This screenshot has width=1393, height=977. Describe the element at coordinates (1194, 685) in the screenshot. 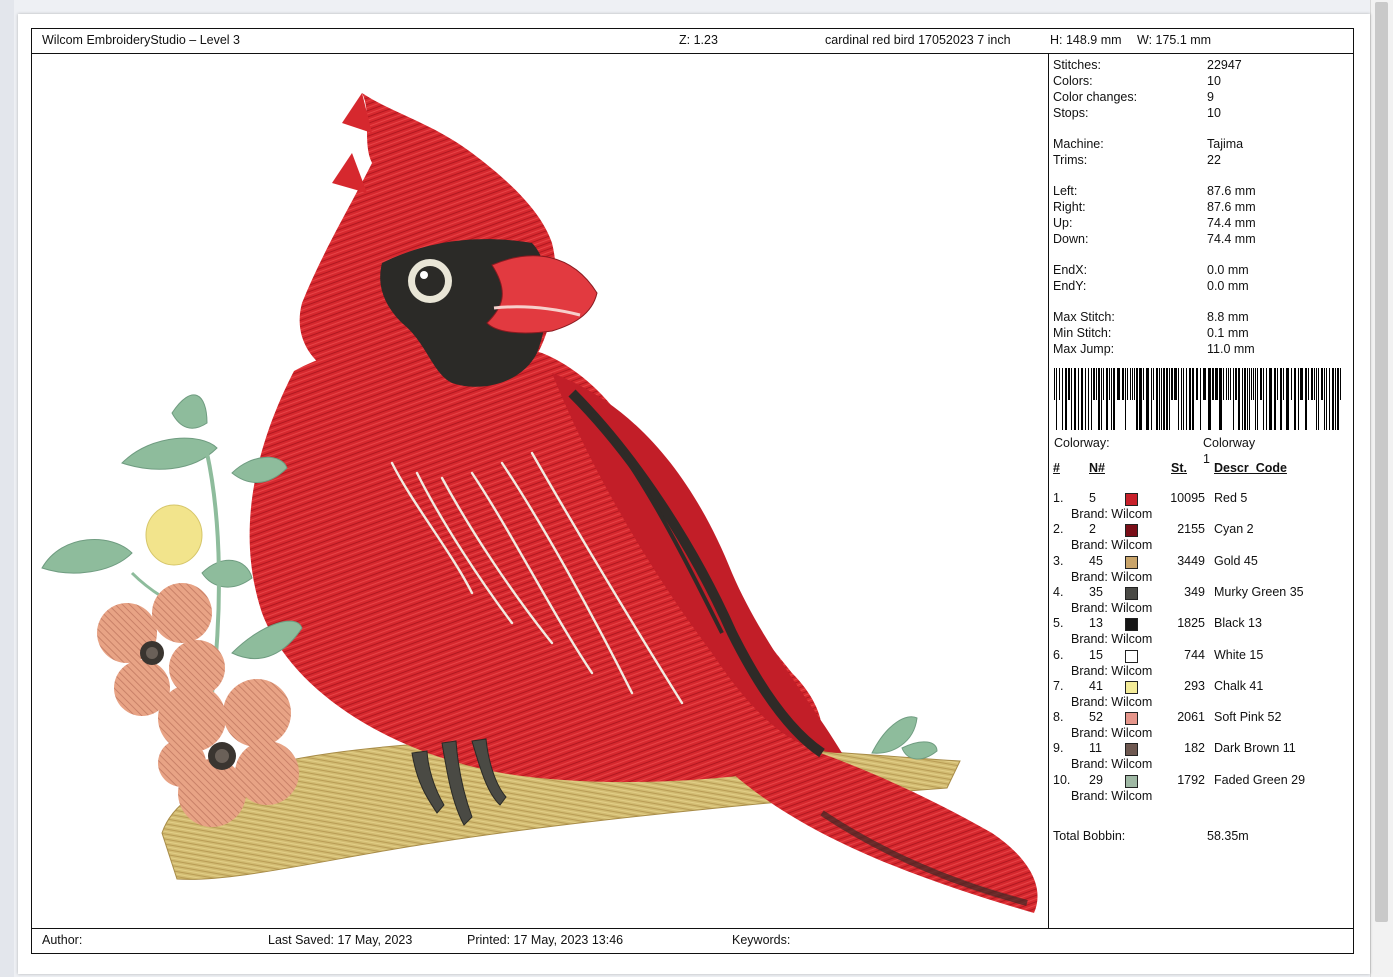

I see `thread-stitches: 293` at that location.